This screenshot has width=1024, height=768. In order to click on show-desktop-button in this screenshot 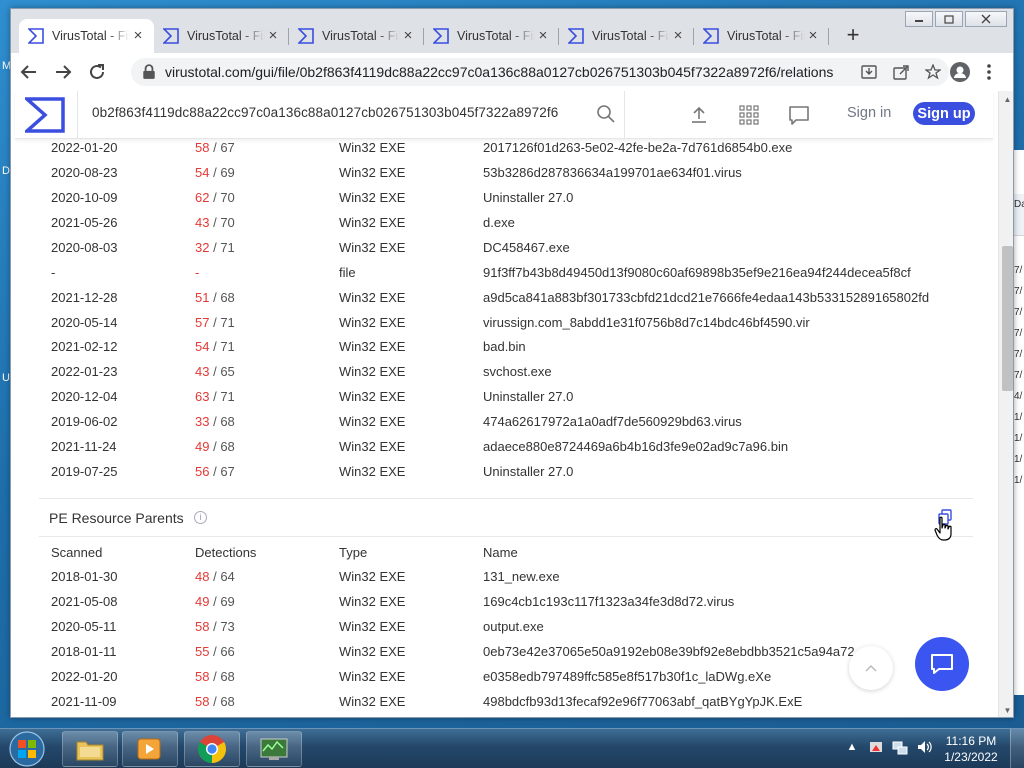, I will do `click(1017, 748)`.